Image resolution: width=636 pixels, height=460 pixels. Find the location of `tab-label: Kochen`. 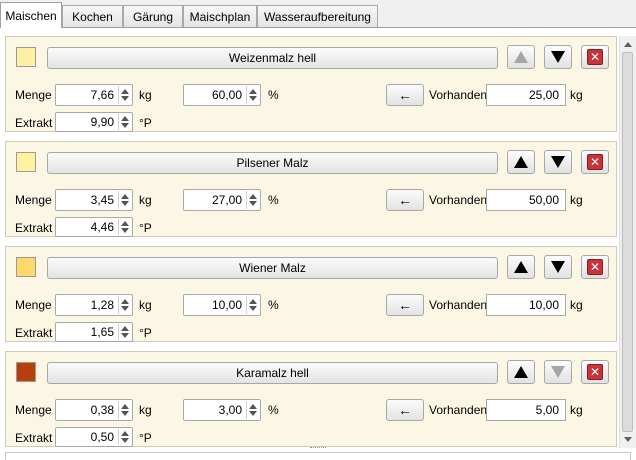

tab-label: Kochen is located at coordinates (92, 16).